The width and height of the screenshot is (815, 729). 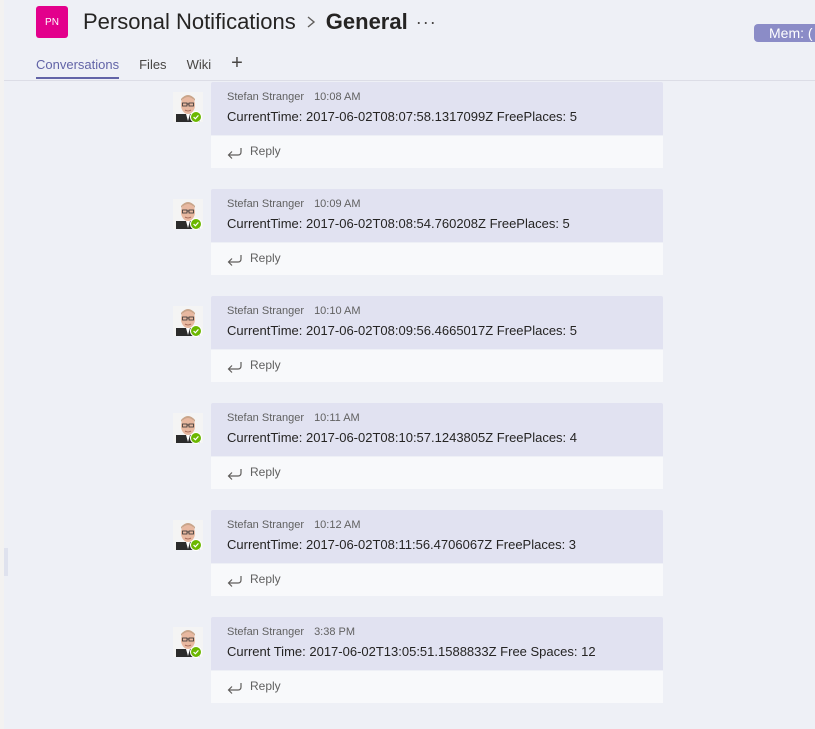 I want to click on breadcrumb: Personal Notifications General ···, so click(x=260, y=22).